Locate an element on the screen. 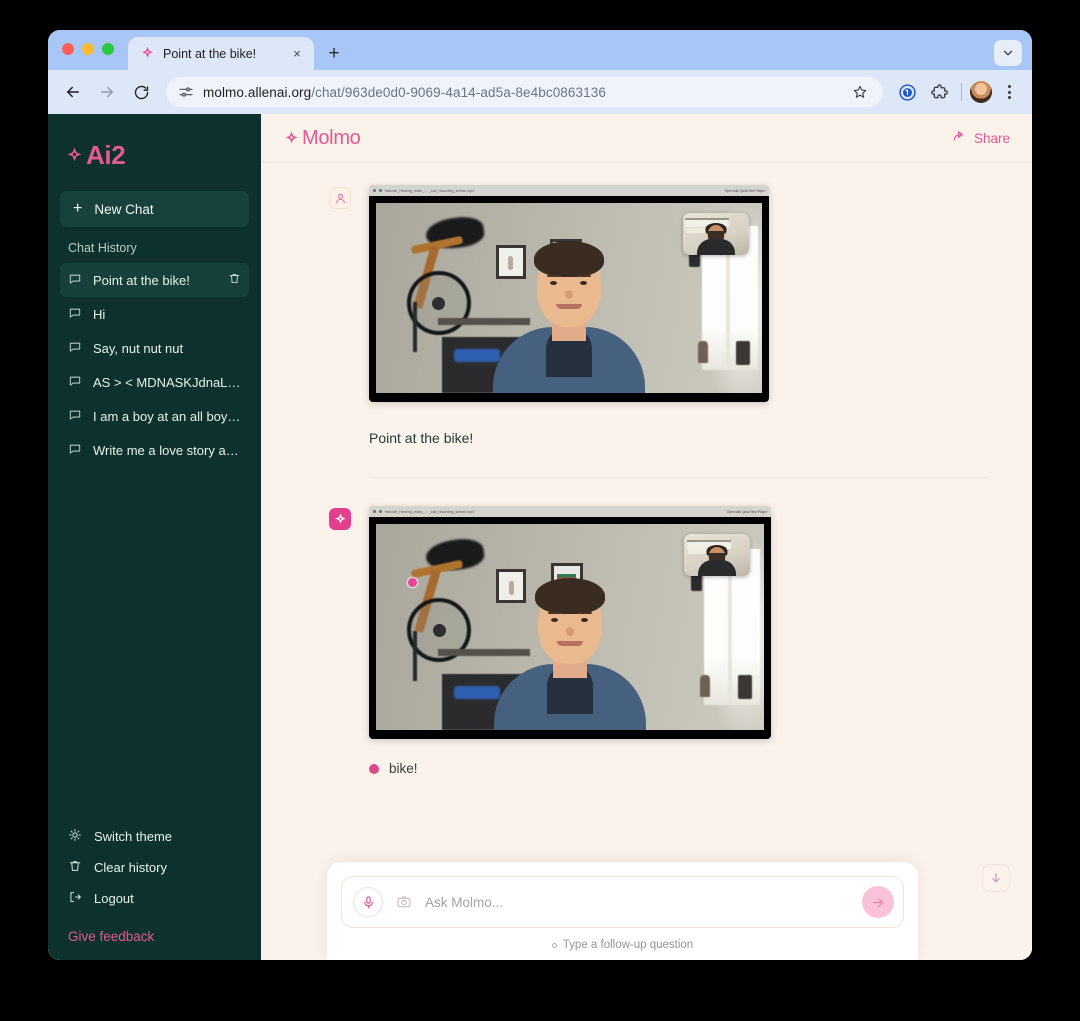  history-item-label: Point at the bike! is located at coordinates (141, 280).